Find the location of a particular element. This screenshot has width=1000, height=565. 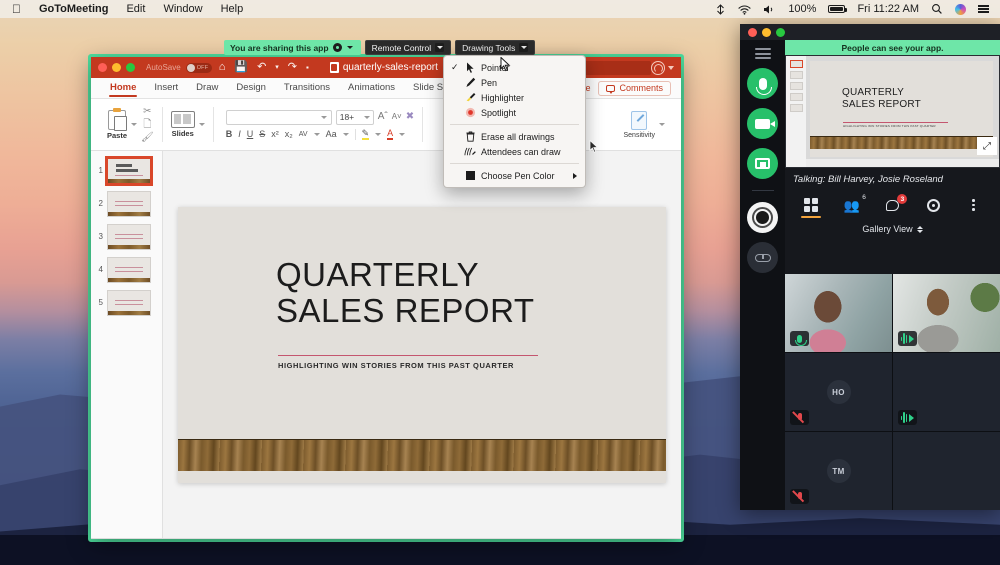

font-family-chevron-down-icon is located at coordinates (323, 117).